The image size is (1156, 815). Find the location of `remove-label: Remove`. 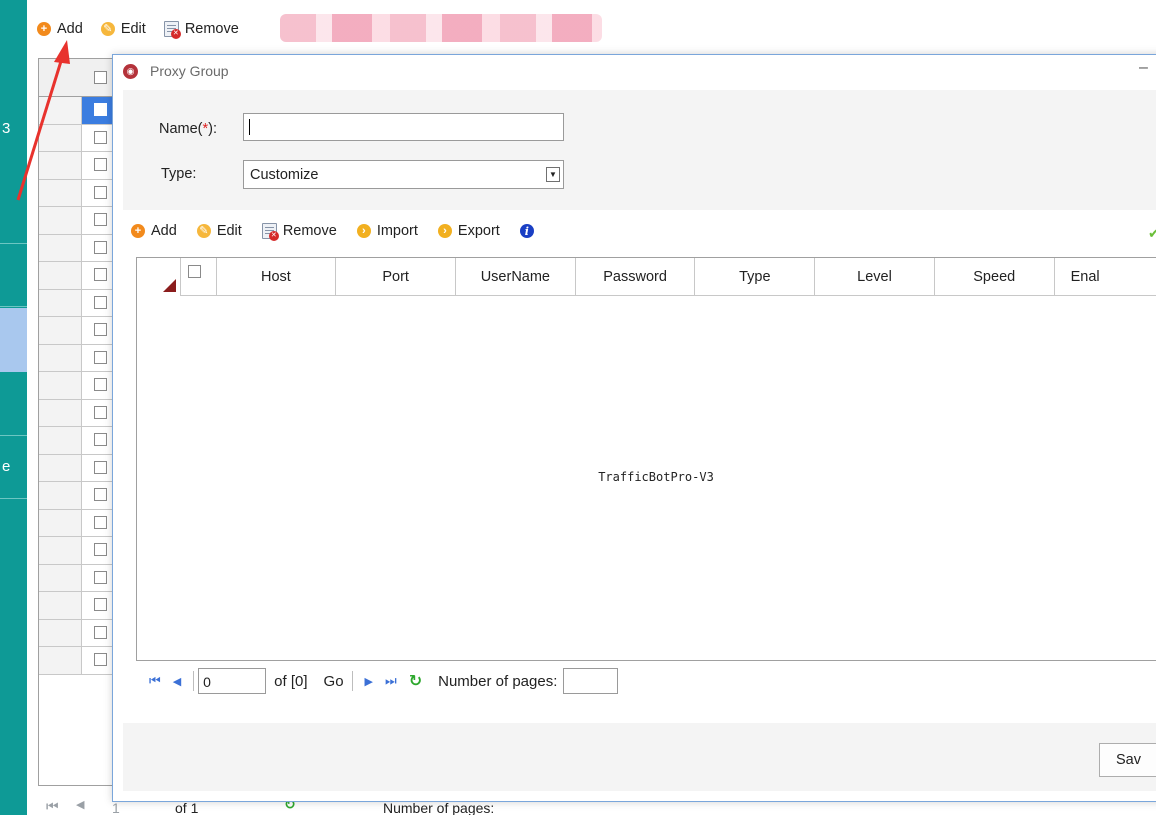

remove-label: Remove is located at coordinates (211, 29).